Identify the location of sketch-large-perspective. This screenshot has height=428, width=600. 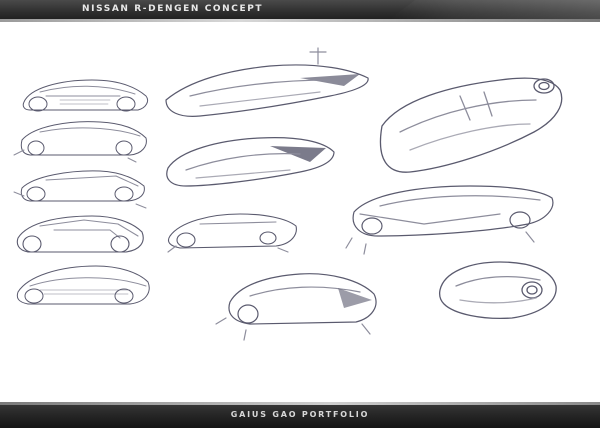
(471, 125).